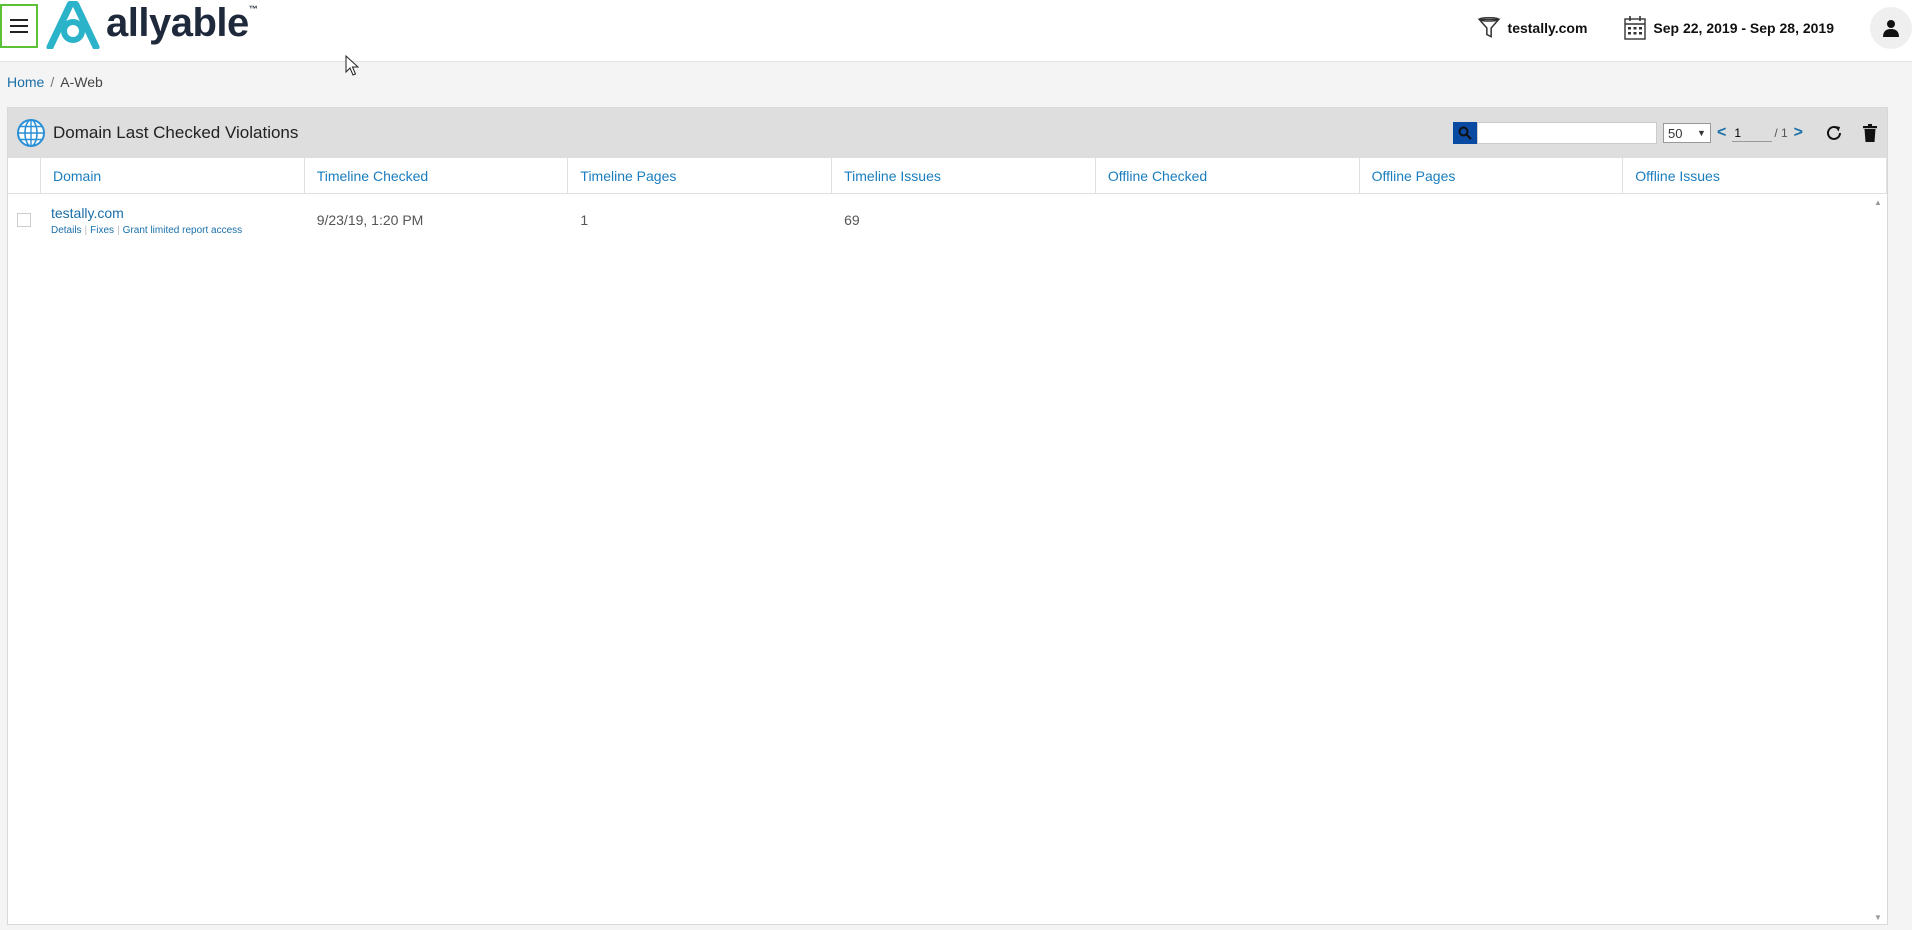 The height and width of the screenshot is (930, 1912). I want to click on user-account-button, so click(1891, 28).